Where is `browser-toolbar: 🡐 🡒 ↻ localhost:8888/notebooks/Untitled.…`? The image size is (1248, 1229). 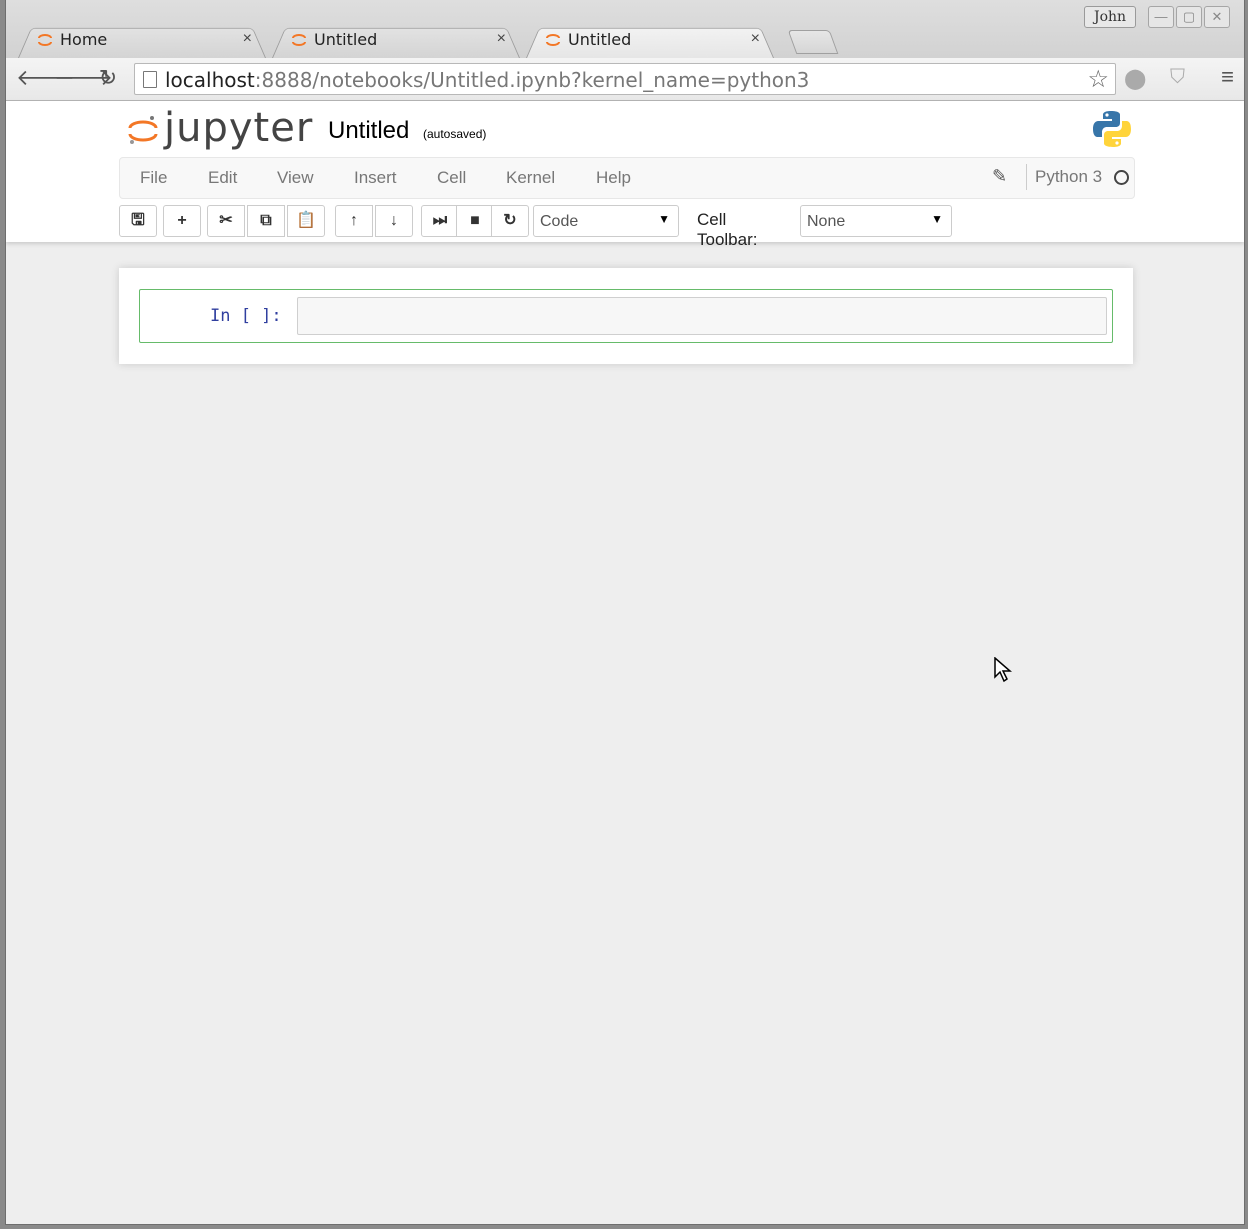
browser-toolbar: 🡐 🡒 ↻ localhost:8888/notebooks/Untitled.… is located at coordinates (625, 79).